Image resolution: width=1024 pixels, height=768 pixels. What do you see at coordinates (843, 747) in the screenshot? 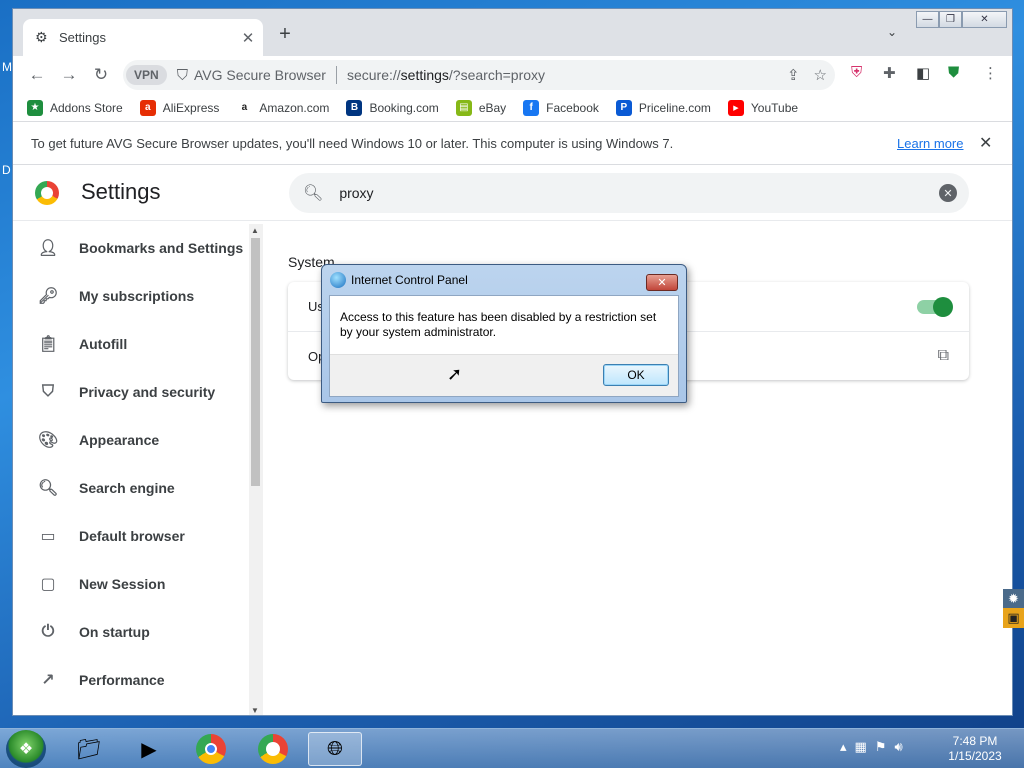
I see `show-hidden-icons-icon: ▴` at bounding box center [843, 747].